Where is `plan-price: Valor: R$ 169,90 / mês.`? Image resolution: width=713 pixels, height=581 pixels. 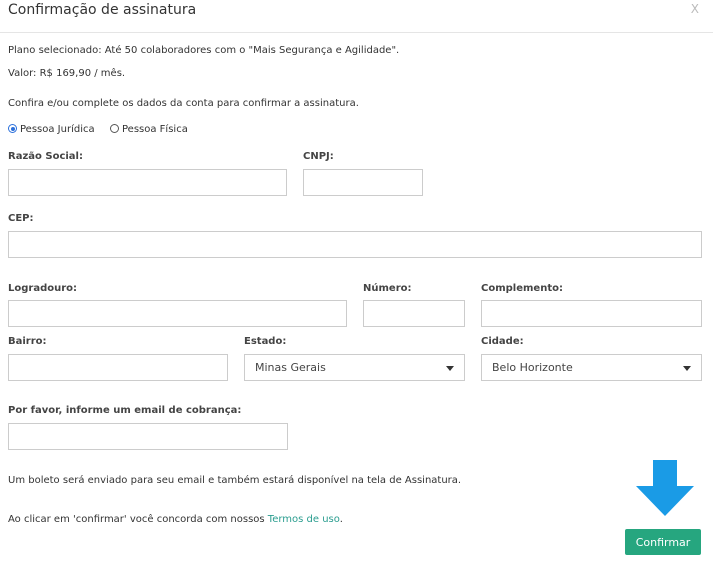 plan-price: Valor: R$ 169,90 / mês. is located at coordinates (66, 73).